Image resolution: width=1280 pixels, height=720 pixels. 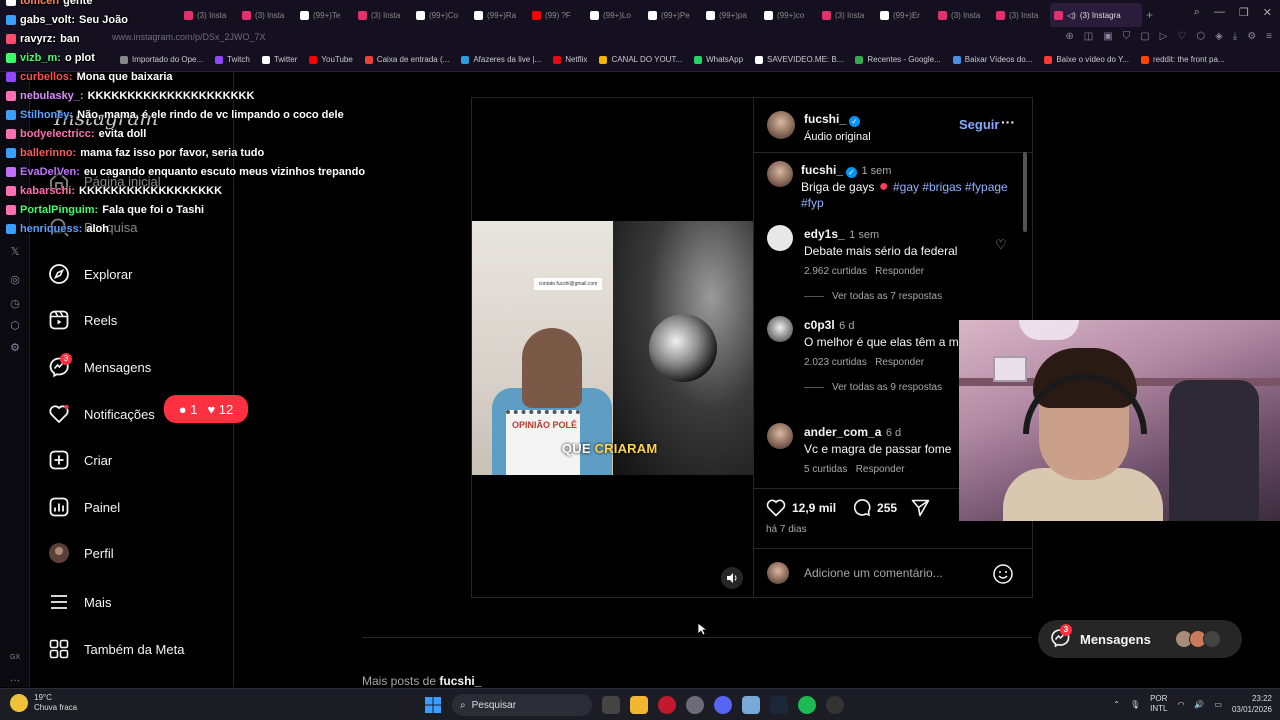 What do you see at coordinates (780, 174) in the screenshot?
I see `caption-avatar` at bounding box center [780, 174].